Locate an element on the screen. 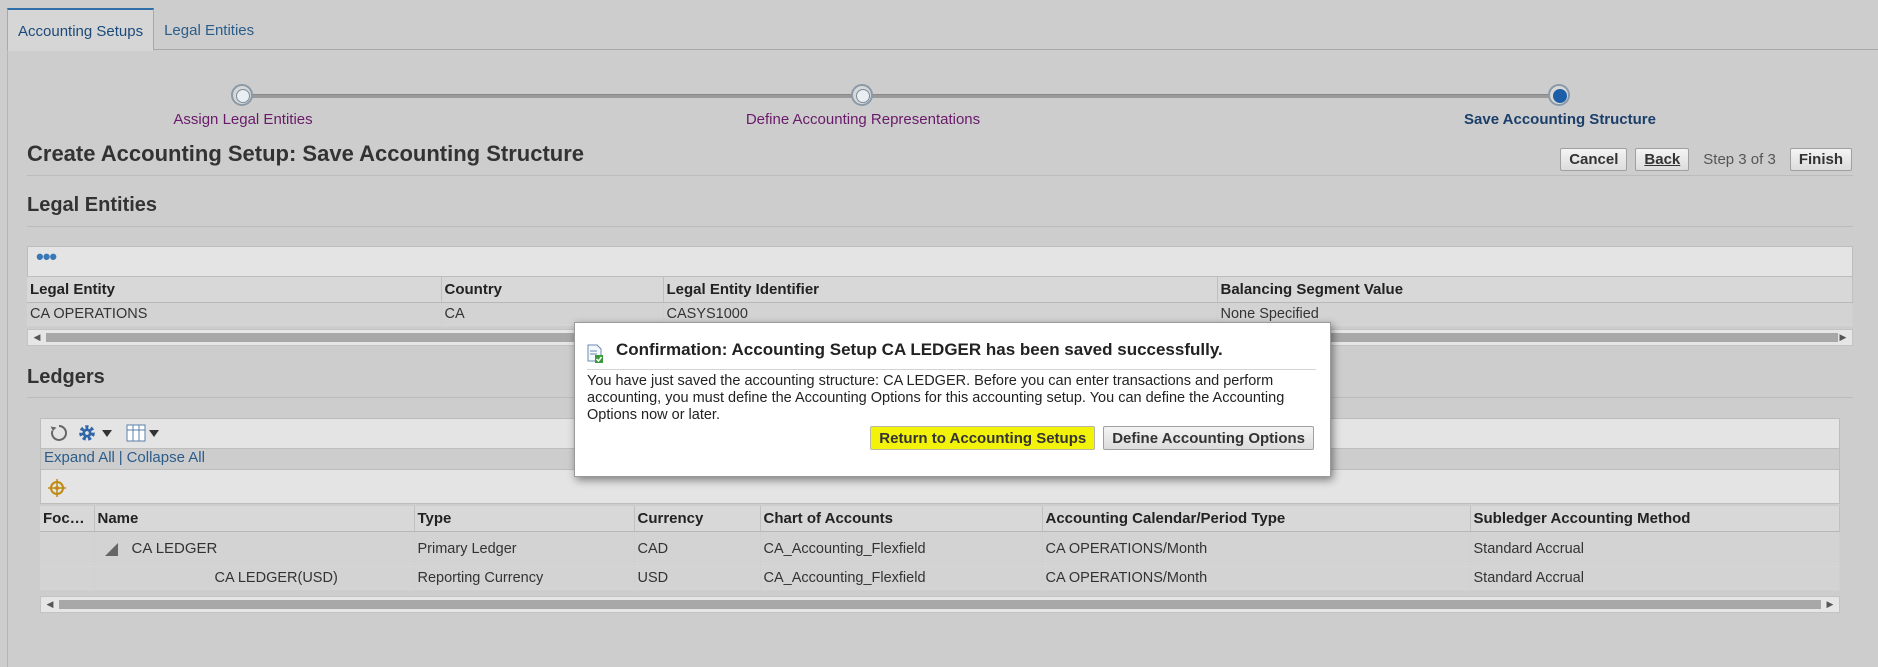 The width and height of the screenshot is (1878, 667). step-indicator: Step 3 of 3 is located at coordinates (1739, 159).